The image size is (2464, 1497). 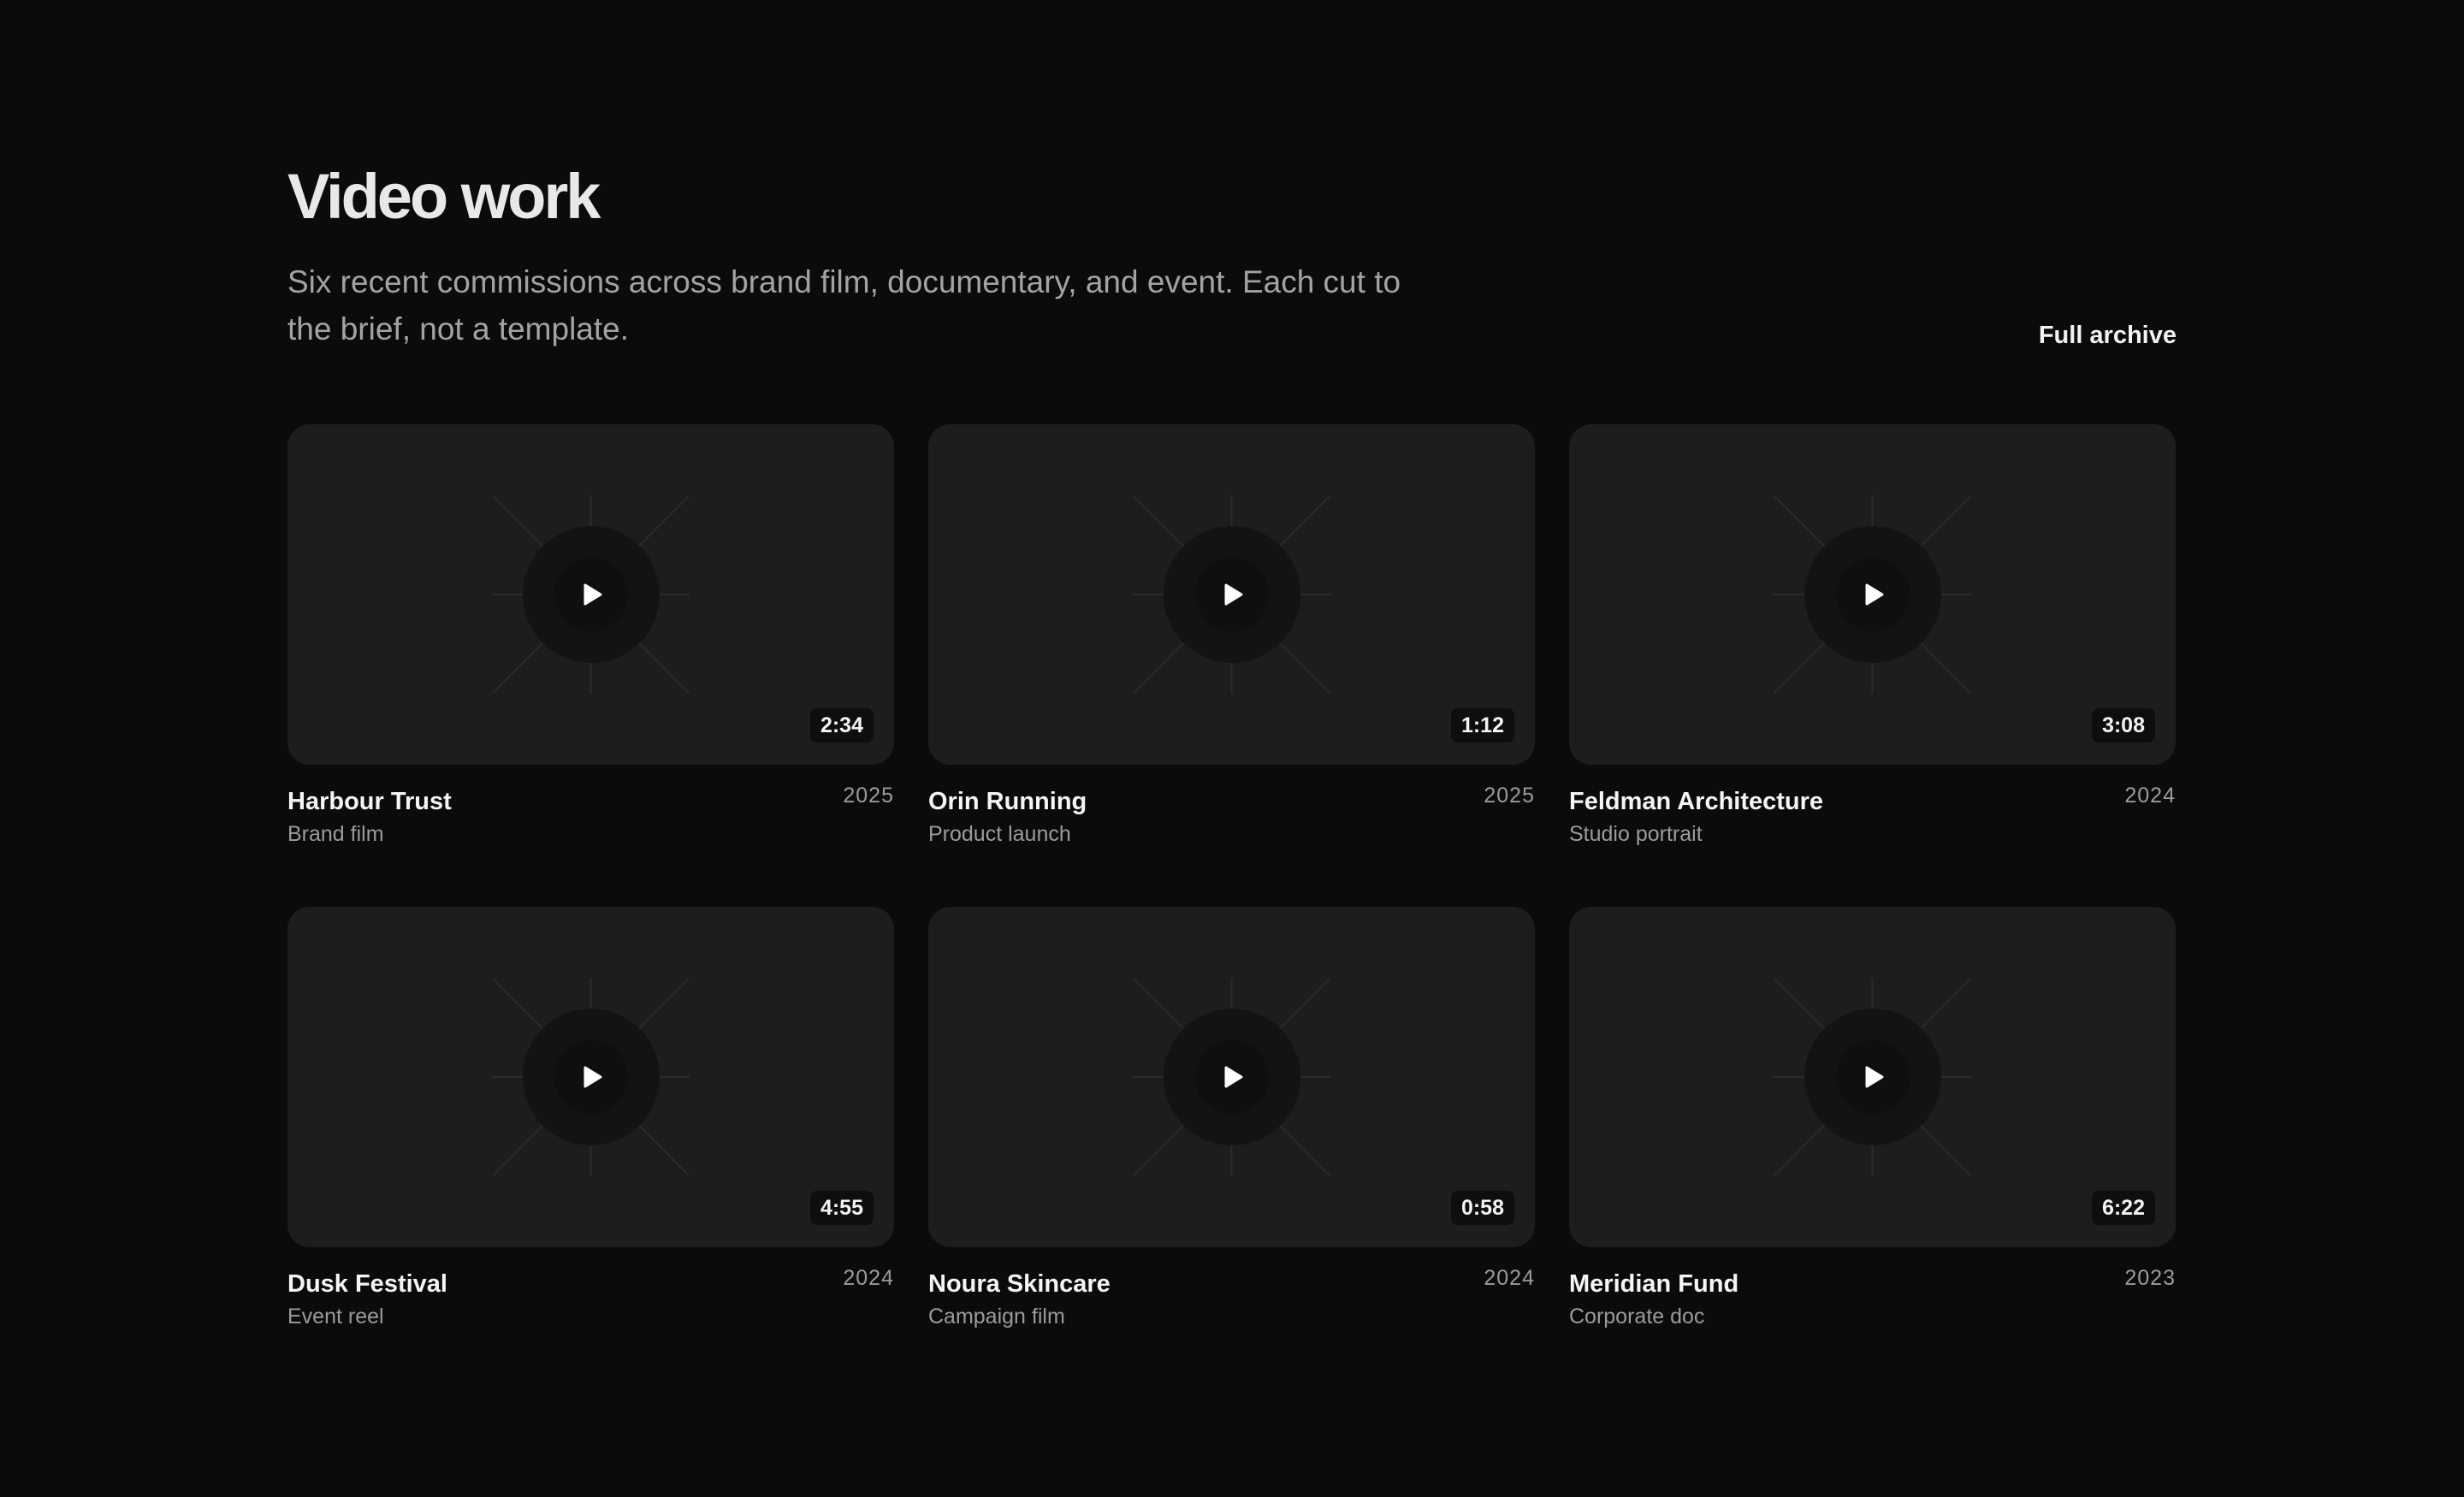 I want to click on duration-badge: 6:22, so click(x=2123, y=1208).